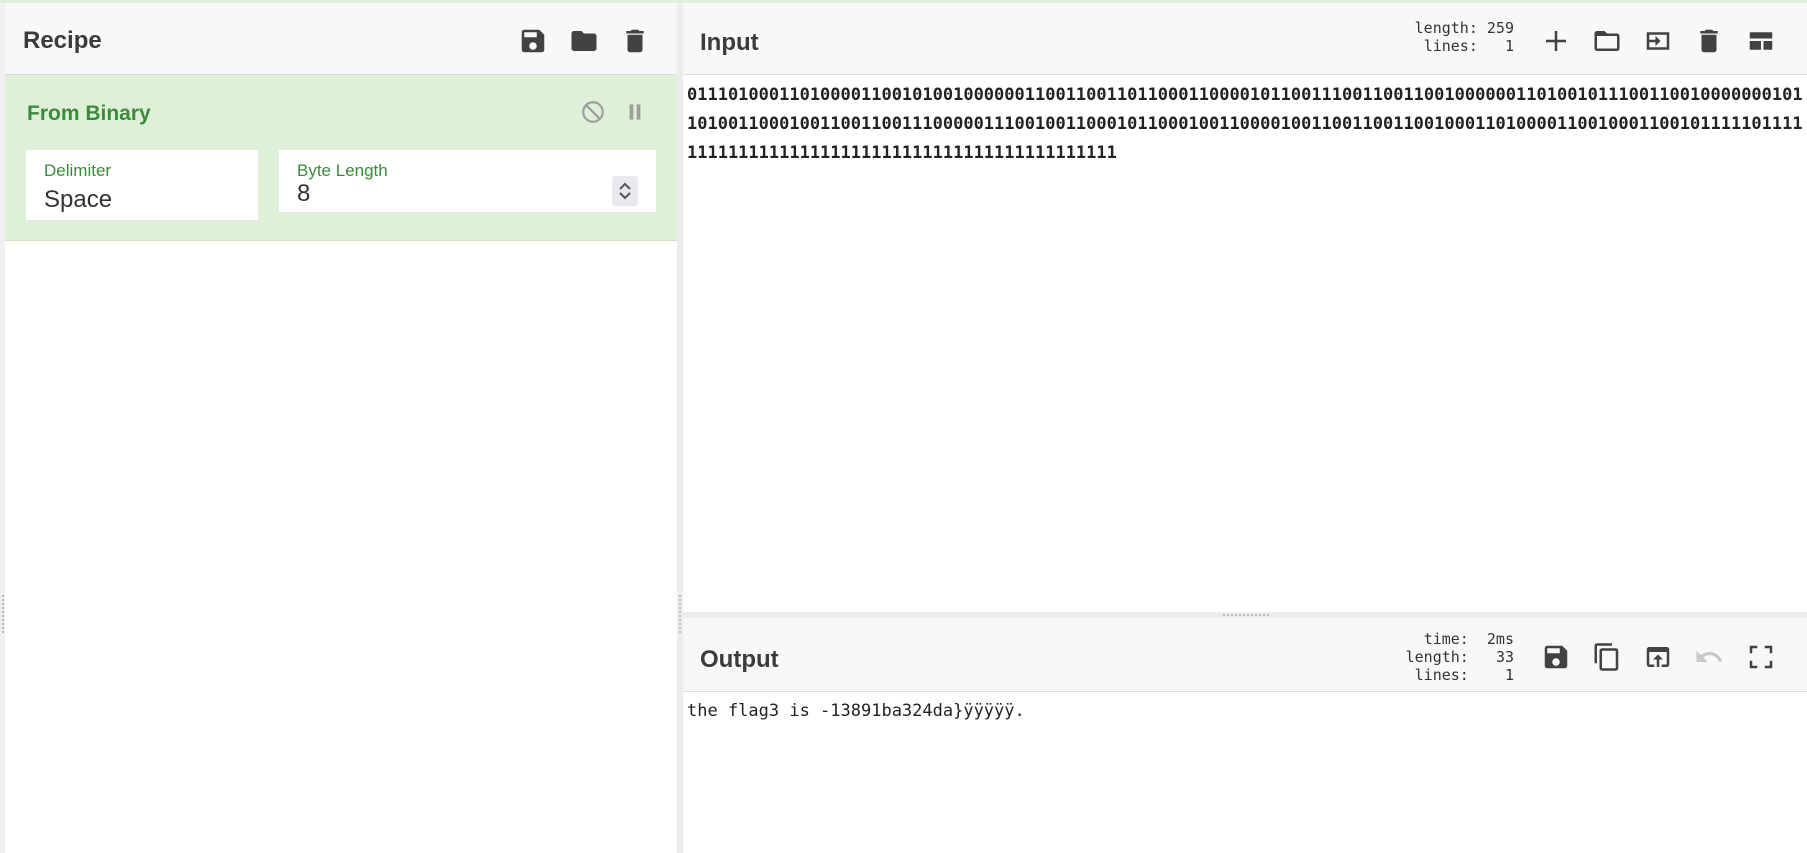 The image size is (1807, 853). I want to click on delimiter-value: Space, so click(78, 200).